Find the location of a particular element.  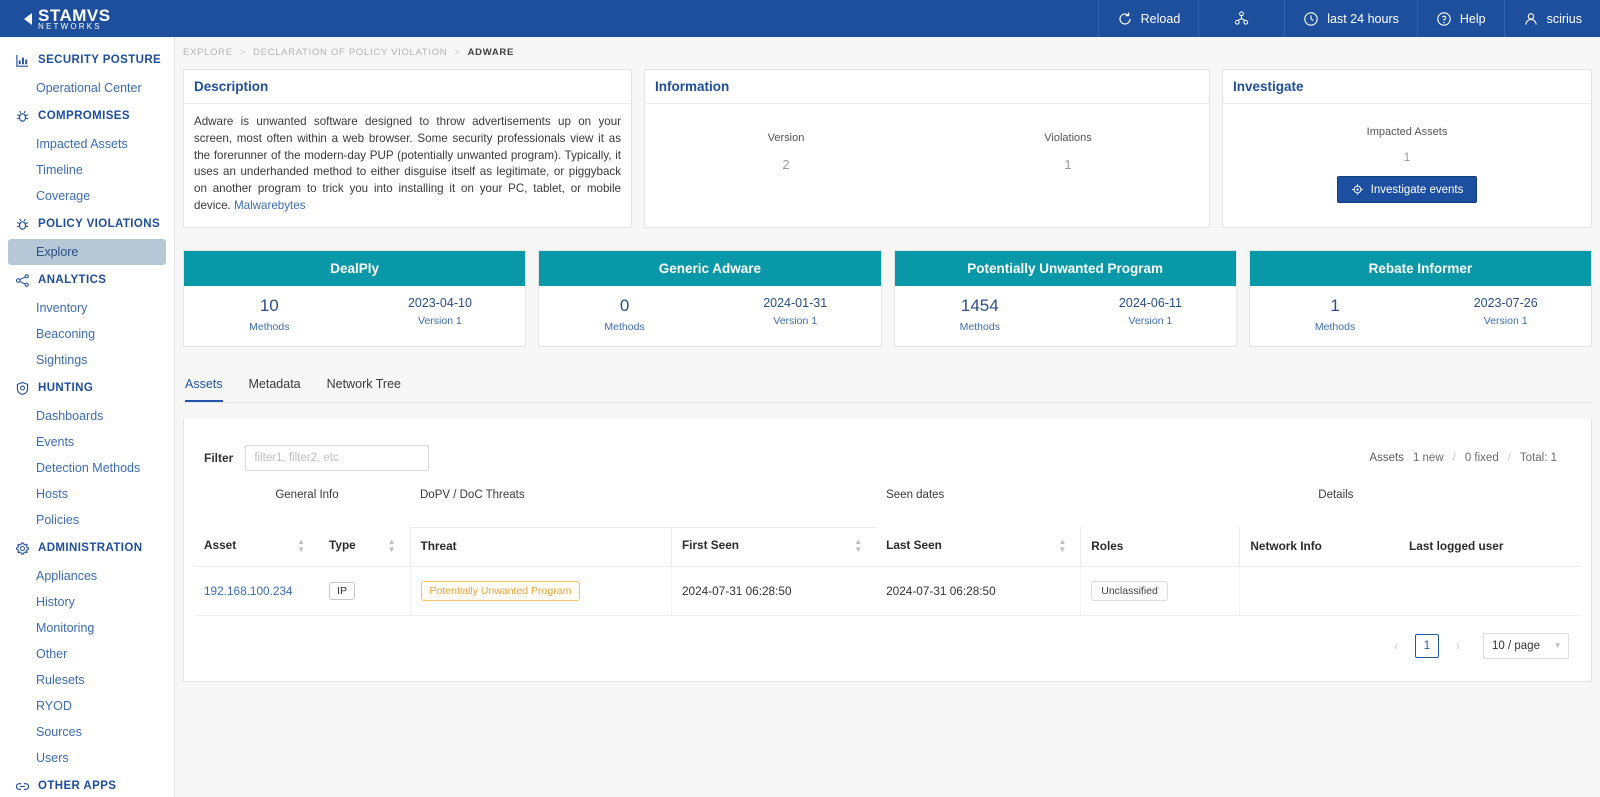

information-card: Information Version 2 Violations 1 is located at coordinates (927, 148).